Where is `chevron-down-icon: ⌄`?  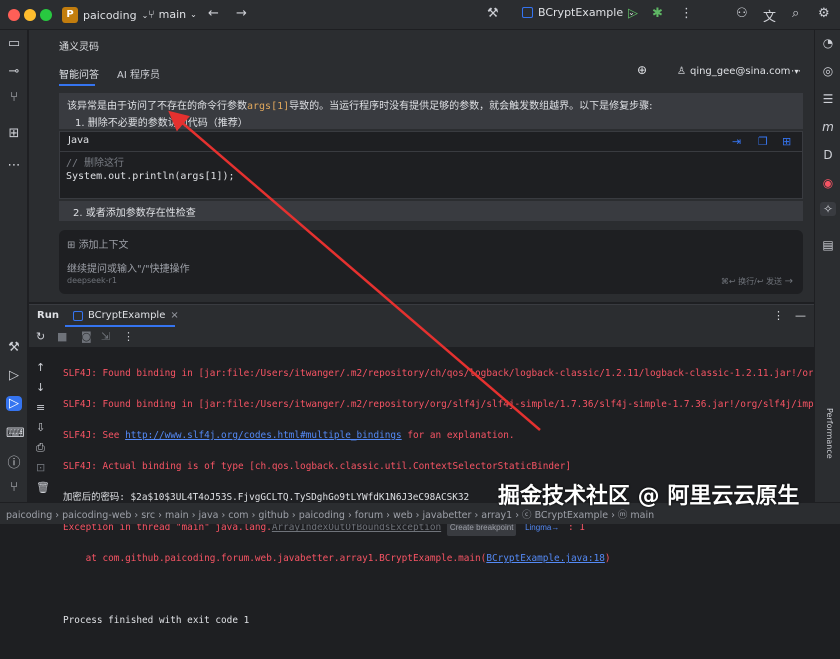 chevron-down-icon: ⌄ is located at coordinates (193, 14).